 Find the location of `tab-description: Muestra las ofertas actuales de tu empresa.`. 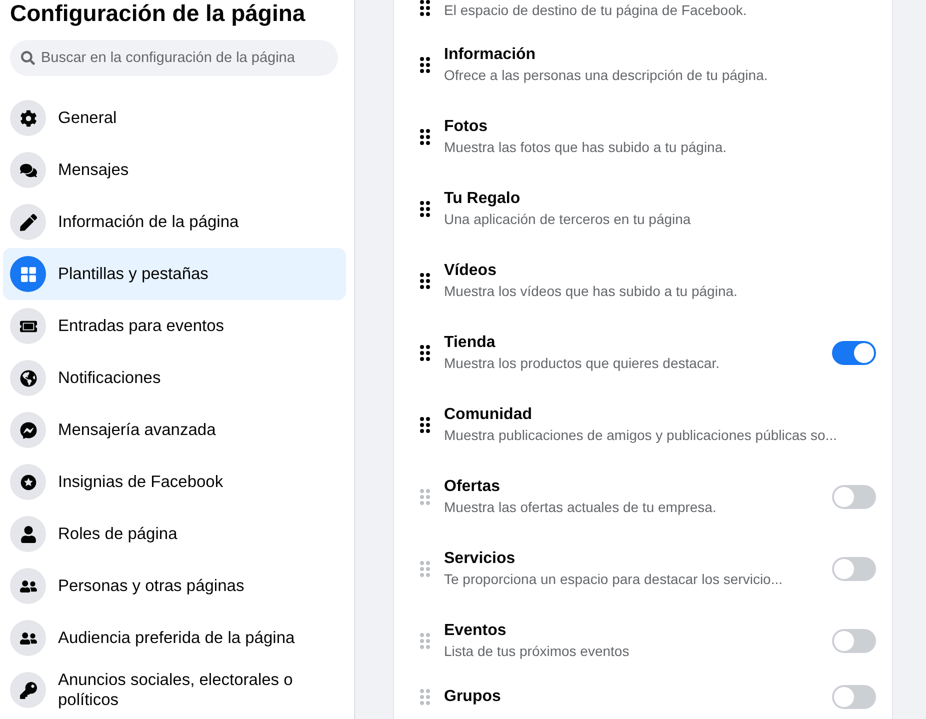

tab-description: Muestra las ofertas actuales de tu empresa. is located at coordinates (581, 507).